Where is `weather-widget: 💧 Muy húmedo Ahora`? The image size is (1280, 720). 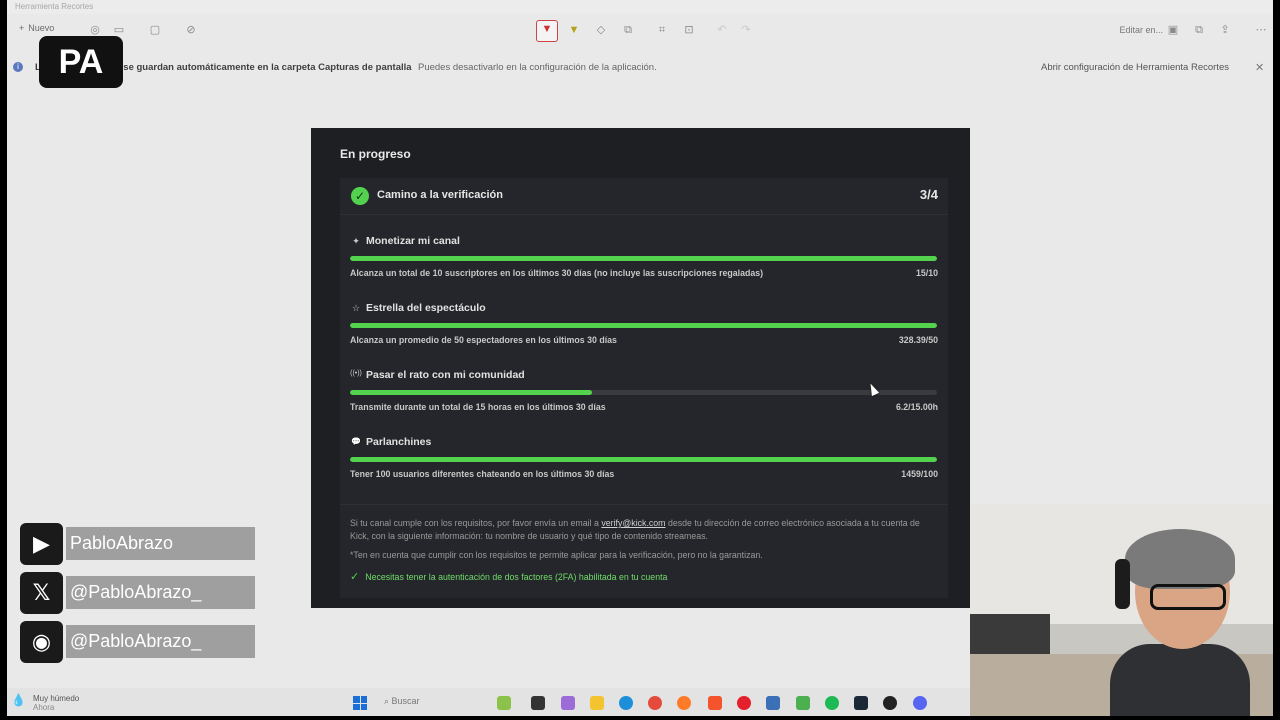 weather-widget: 💧 Muy húmedo Ahora is located at coordinates (45, 703).